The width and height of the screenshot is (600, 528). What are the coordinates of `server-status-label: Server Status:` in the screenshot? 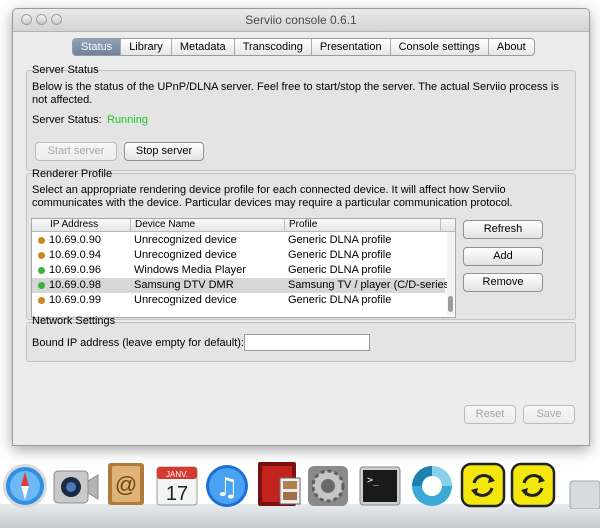 It's located at (67, 120).